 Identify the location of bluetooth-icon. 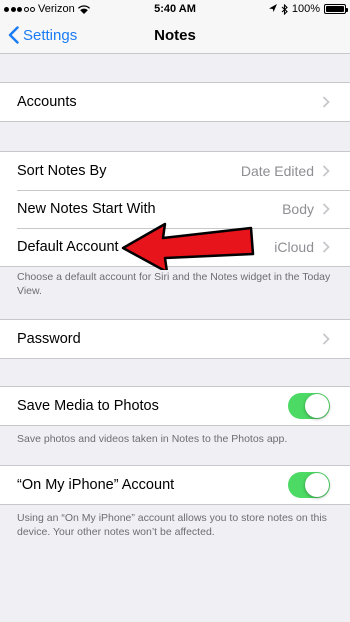
(284, 9).